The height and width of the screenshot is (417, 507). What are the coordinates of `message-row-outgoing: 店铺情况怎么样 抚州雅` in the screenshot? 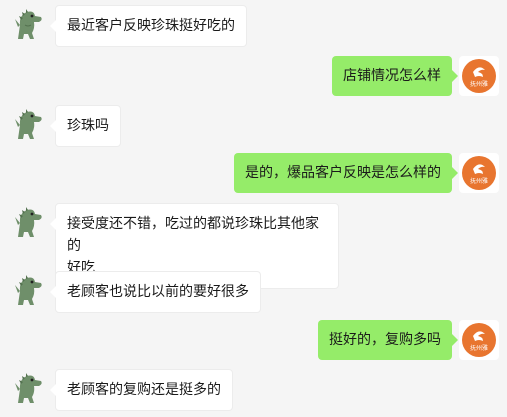 It's located at (253, 76).